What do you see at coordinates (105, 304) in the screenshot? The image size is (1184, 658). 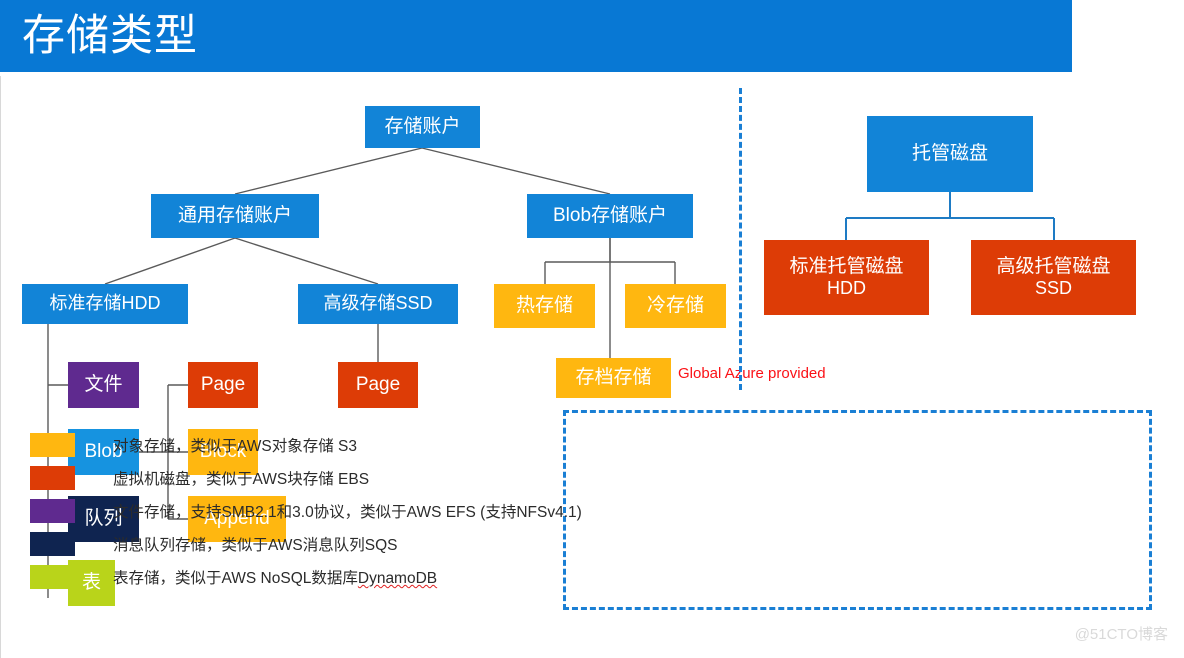 I see `node-standard-storage-hdd: 标准存储HDD` at bounding box center [105, 304].